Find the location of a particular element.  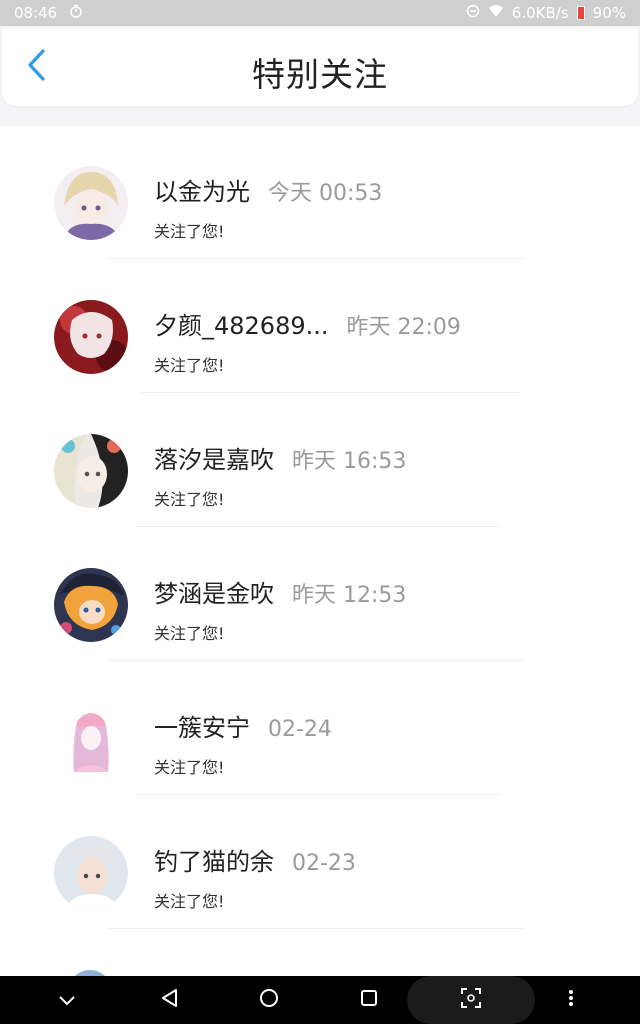

more-button is located at coordinates (571, 1000).